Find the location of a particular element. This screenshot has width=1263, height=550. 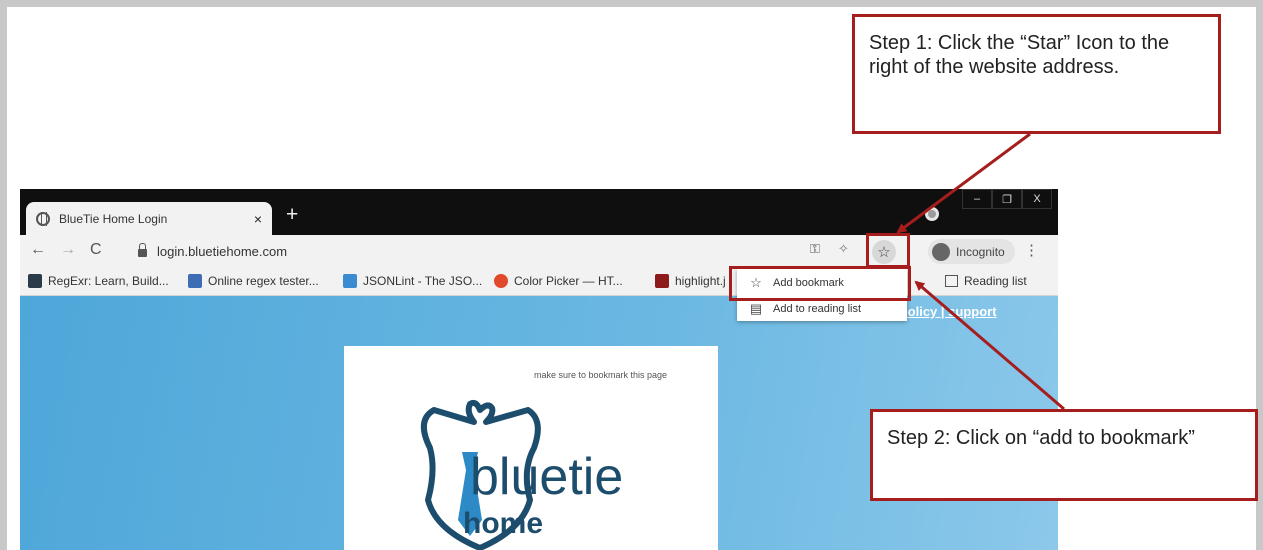

reload-icon: C is located at coordinates (96, 250).